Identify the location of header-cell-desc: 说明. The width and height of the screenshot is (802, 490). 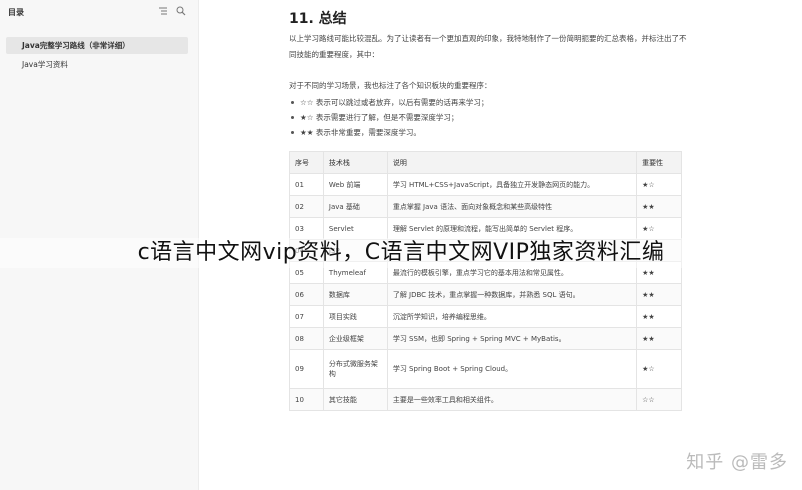
(512, 162).